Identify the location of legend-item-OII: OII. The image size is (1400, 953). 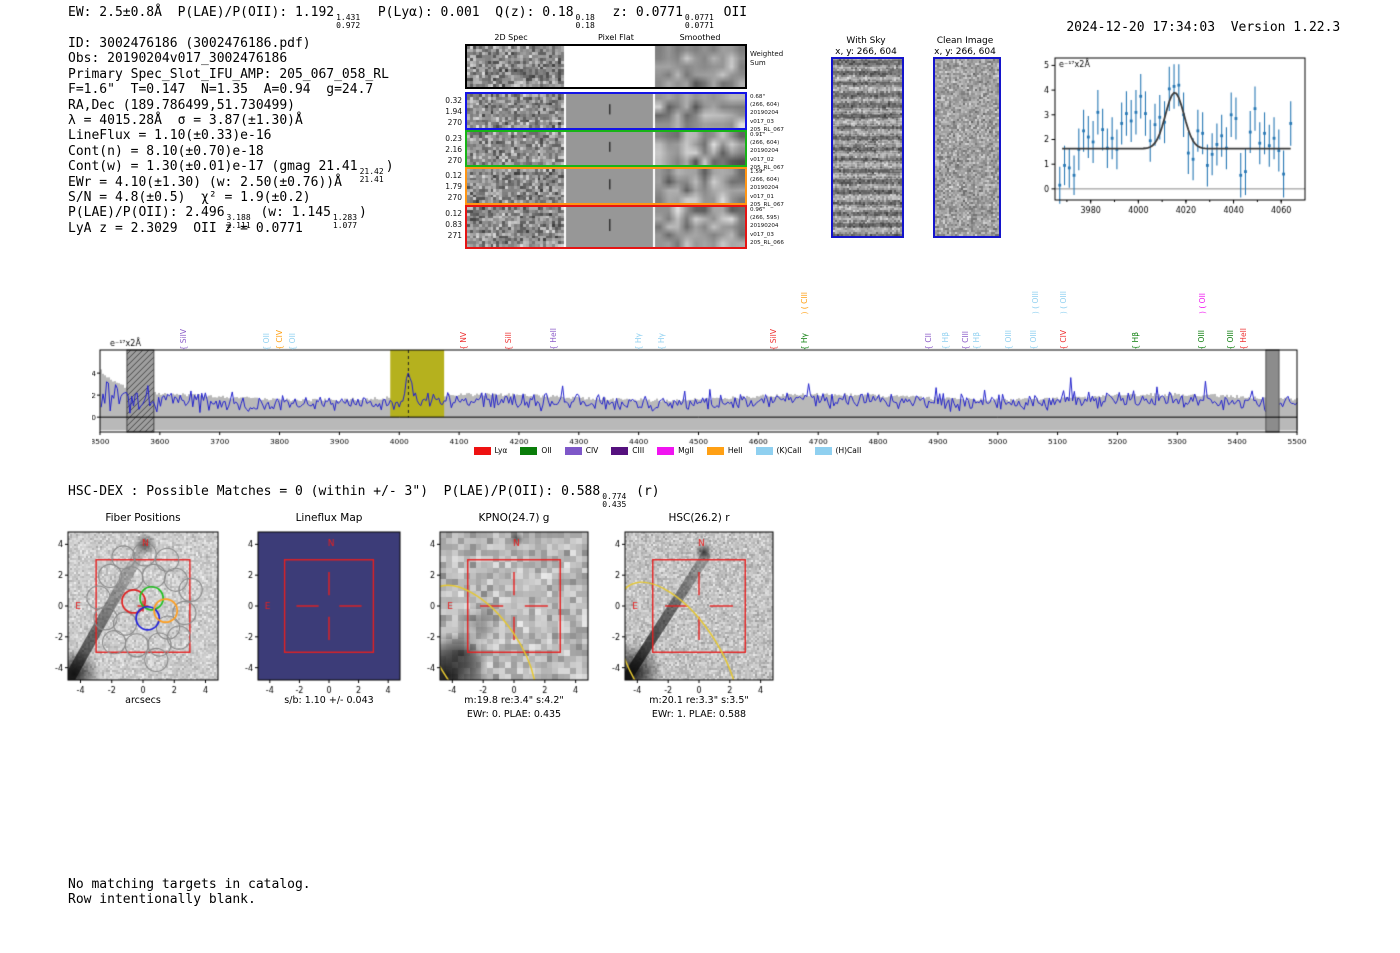
(536, 450).